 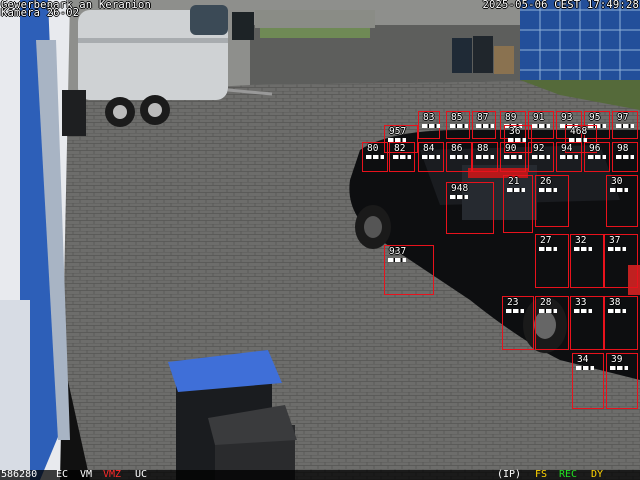 What do you see at coordinates (552, 323) in the screenshot?
I see `detection-zone: 28` at bounding box center [552, 323].